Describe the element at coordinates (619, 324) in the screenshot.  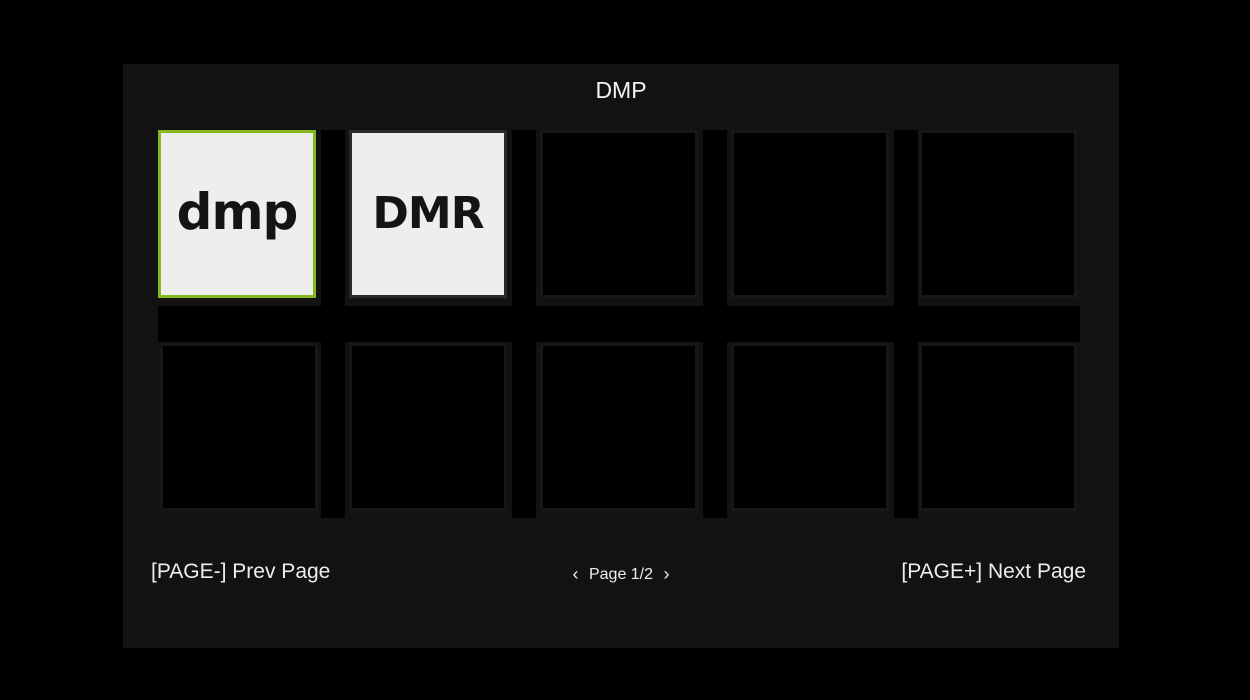
I see `row-divider` at that location.